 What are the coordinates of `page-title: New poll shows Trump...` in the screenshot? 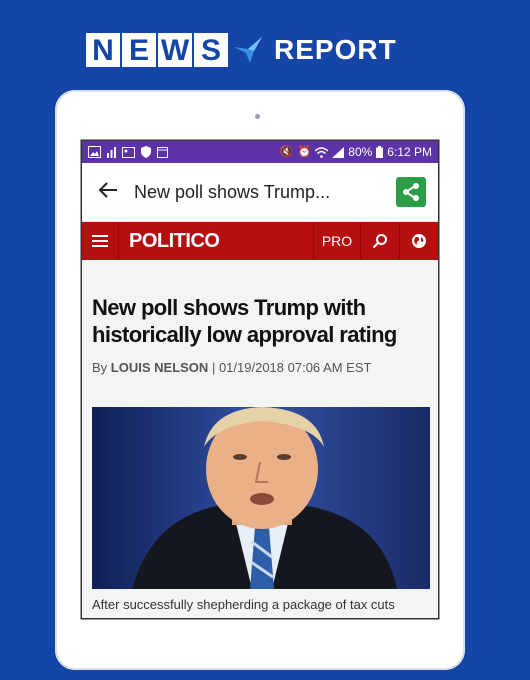 It's located at (232, 191).